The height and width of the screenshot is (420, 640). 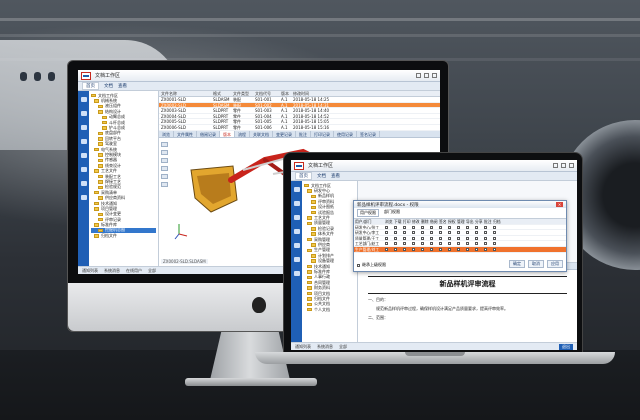 What do you see at coordinates (83, 197) in the screenshot?
I see `nav-help-icon` at bounding box center [83, 197].